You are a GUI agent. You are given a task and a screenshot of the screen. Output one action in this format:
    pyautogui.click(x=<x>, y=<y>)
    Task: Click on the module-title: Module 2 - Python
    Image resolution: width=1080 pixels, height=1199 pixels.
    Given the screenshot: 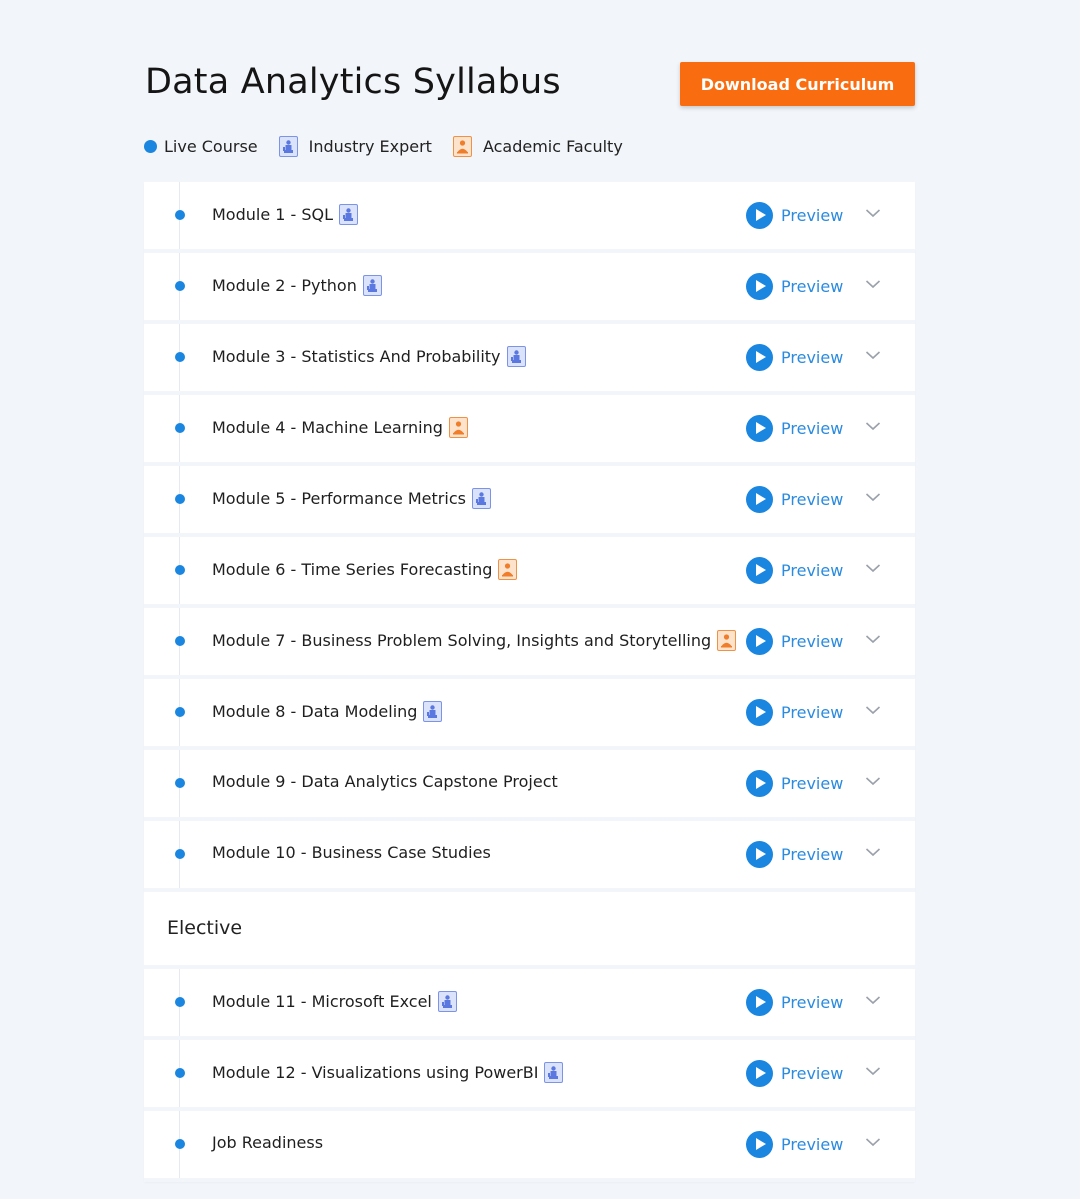 What is the action you would take?
    pyautogui.click(x=297, y=285)
    